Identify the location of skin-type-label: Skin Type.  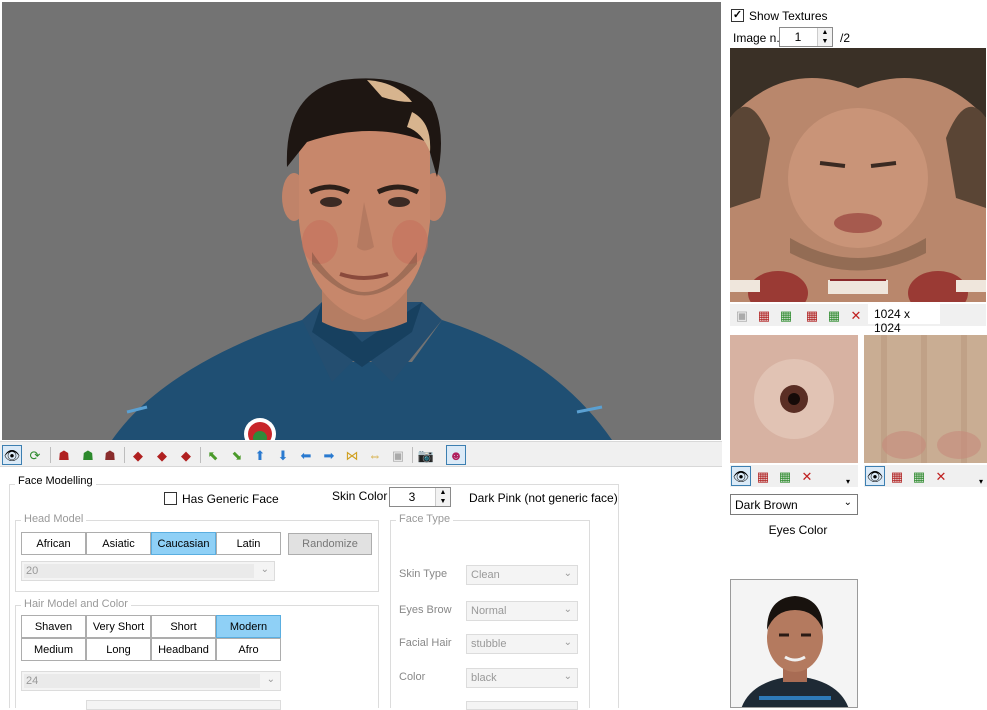
(423, 574).